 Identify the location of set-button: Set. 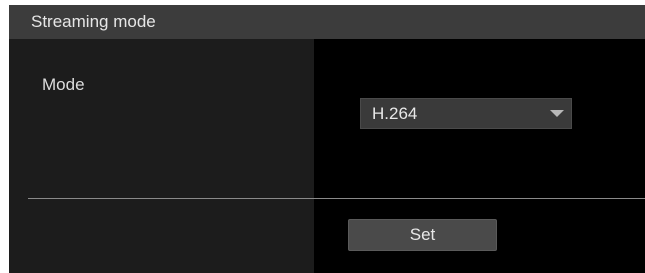
(422, 235).